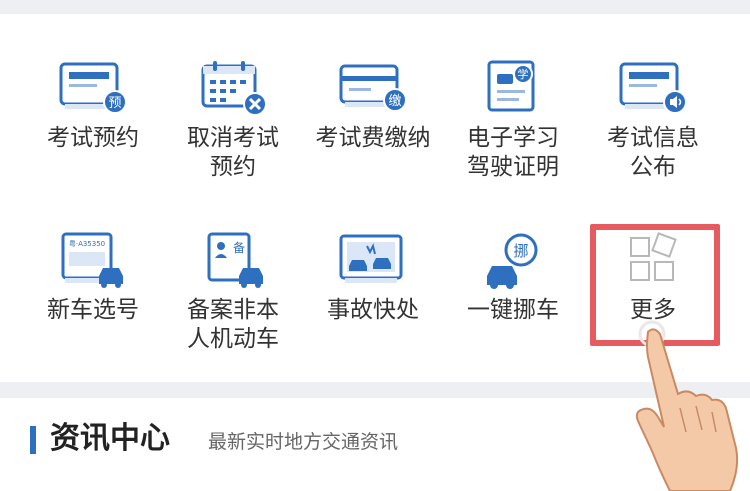 The height and width of the screenshot is (491, 750). What do you see at coordinates (371, 258) in the screenshot?
I see `accident-icon` at bounding box center [371, 258].